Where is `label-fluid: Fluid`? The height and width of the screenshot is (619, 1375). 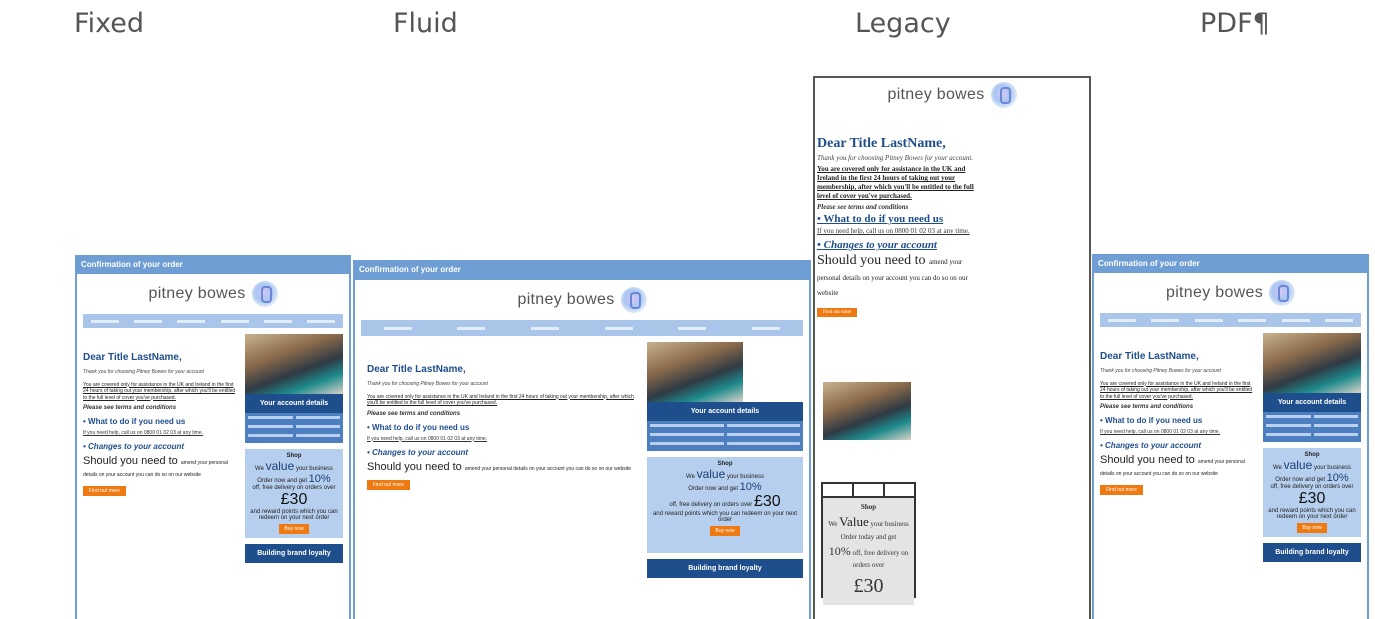 label-fluid: Fluid is located at coordinates (425, 23).